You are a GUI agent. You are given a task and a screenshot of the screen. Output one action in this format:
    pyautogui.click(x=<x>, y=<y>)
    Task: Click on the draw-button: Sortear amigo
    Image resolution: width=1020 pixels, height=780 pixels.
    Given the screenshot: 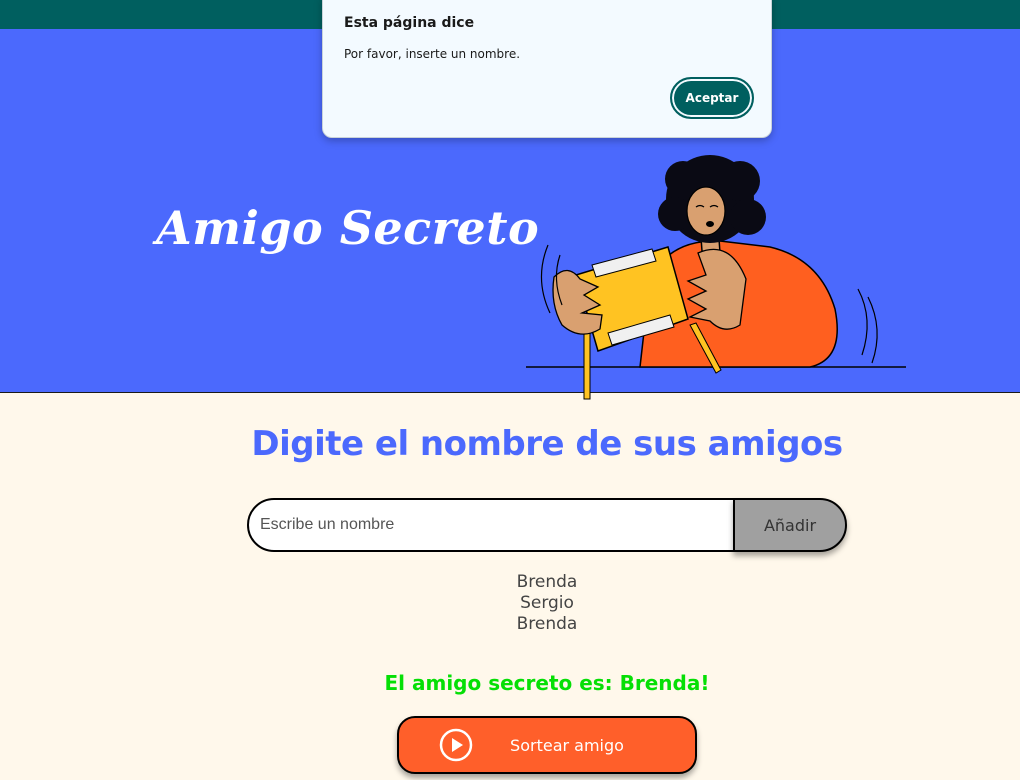 What is the action you would take?
    pyautogui.click(x=547, y=745)
    